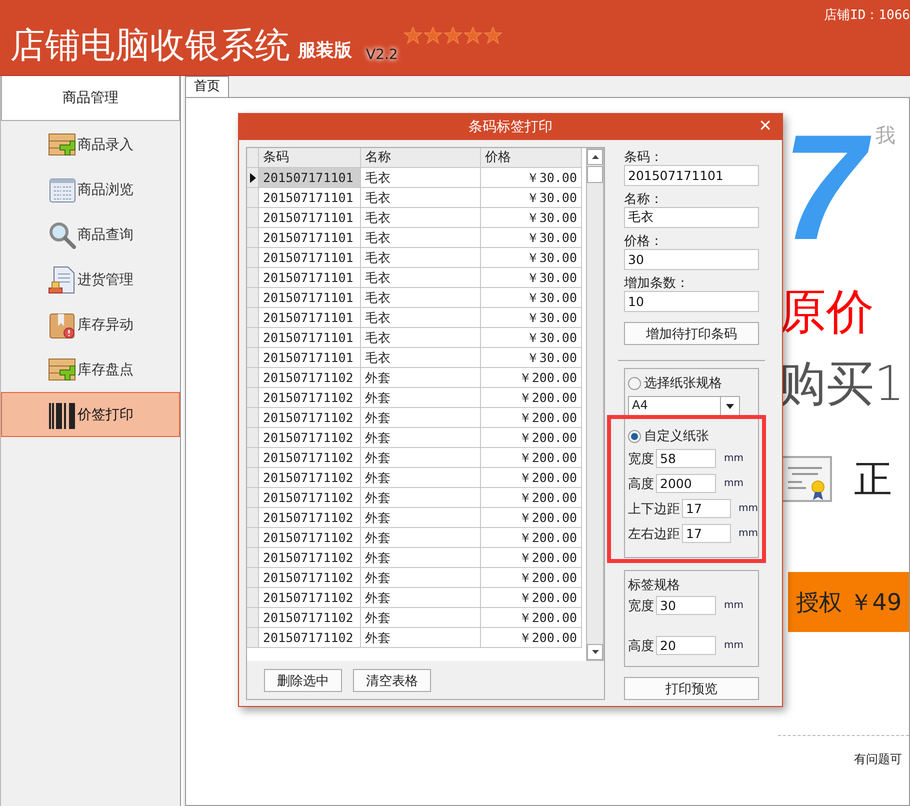  What do you see at coordinates (392, 680) in the screenshot?
I see `table-button: 清空表格` at bounding box center [392, 680].